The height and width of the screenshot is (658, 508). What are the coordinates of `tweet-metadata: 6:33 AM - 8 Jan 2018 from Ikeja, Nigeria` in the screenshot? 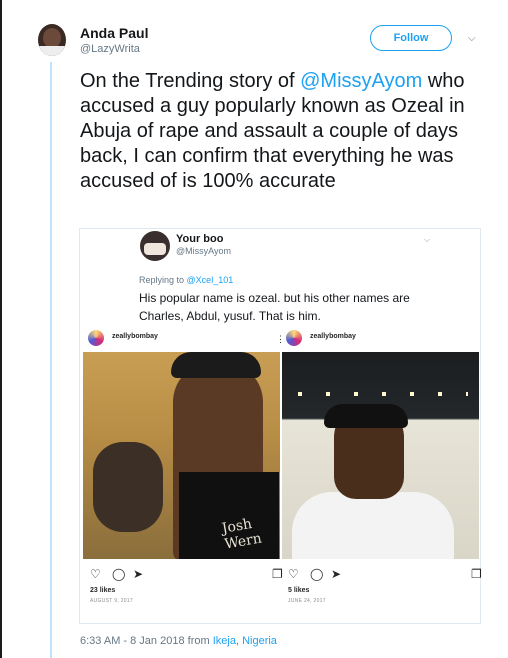 It's located at (178, 641).